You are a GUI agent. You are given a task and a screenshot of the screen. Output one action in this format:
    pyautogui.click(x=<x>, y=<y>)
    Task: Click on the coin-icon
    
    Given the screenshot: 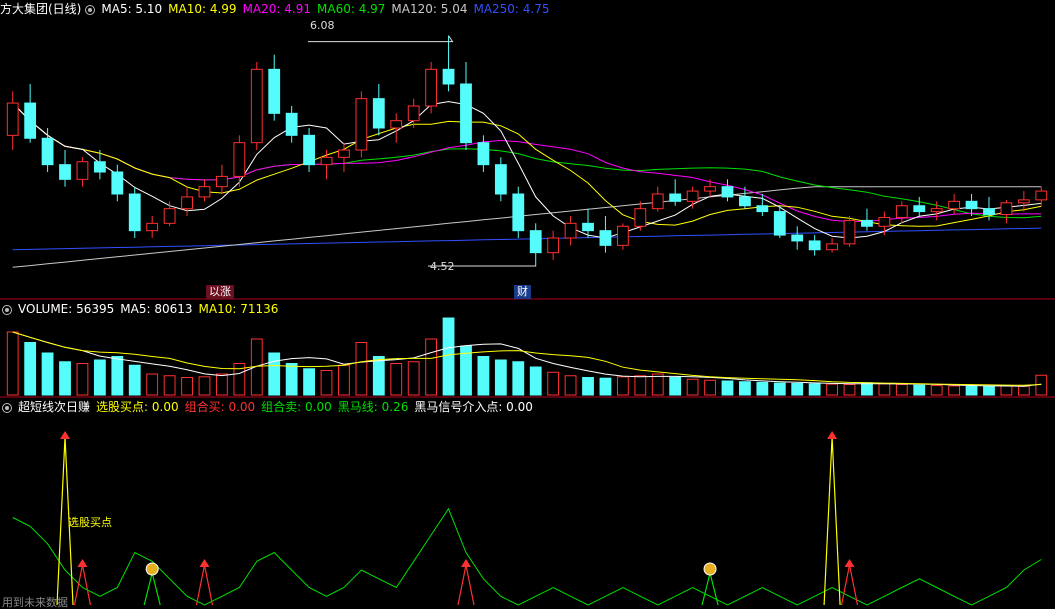 What is the action you would take?
    pyautogui.click(x=710, y=569)
    